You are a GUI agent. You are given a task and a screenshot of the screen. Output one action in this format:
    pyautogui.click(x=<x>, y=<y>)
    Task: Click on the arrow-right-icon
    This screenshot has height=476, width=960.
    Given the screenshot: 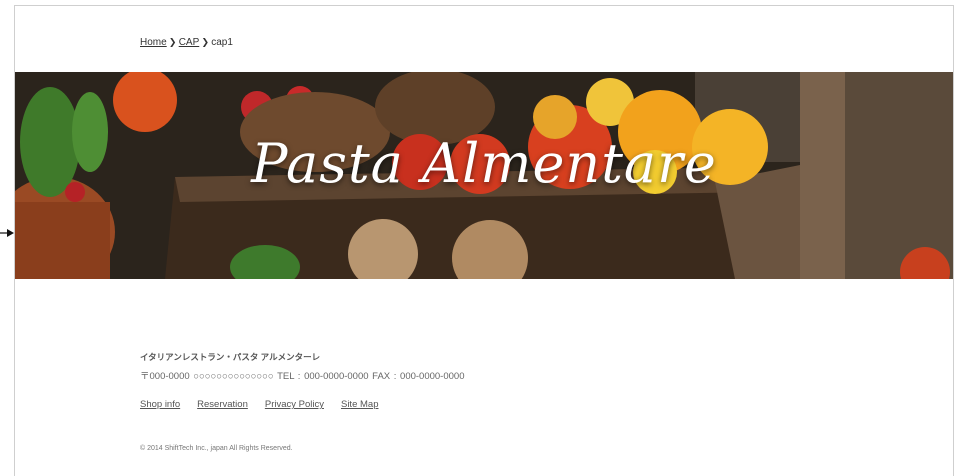 What is the action you would take?
    pyautogui.click(x=7, y=233)
    